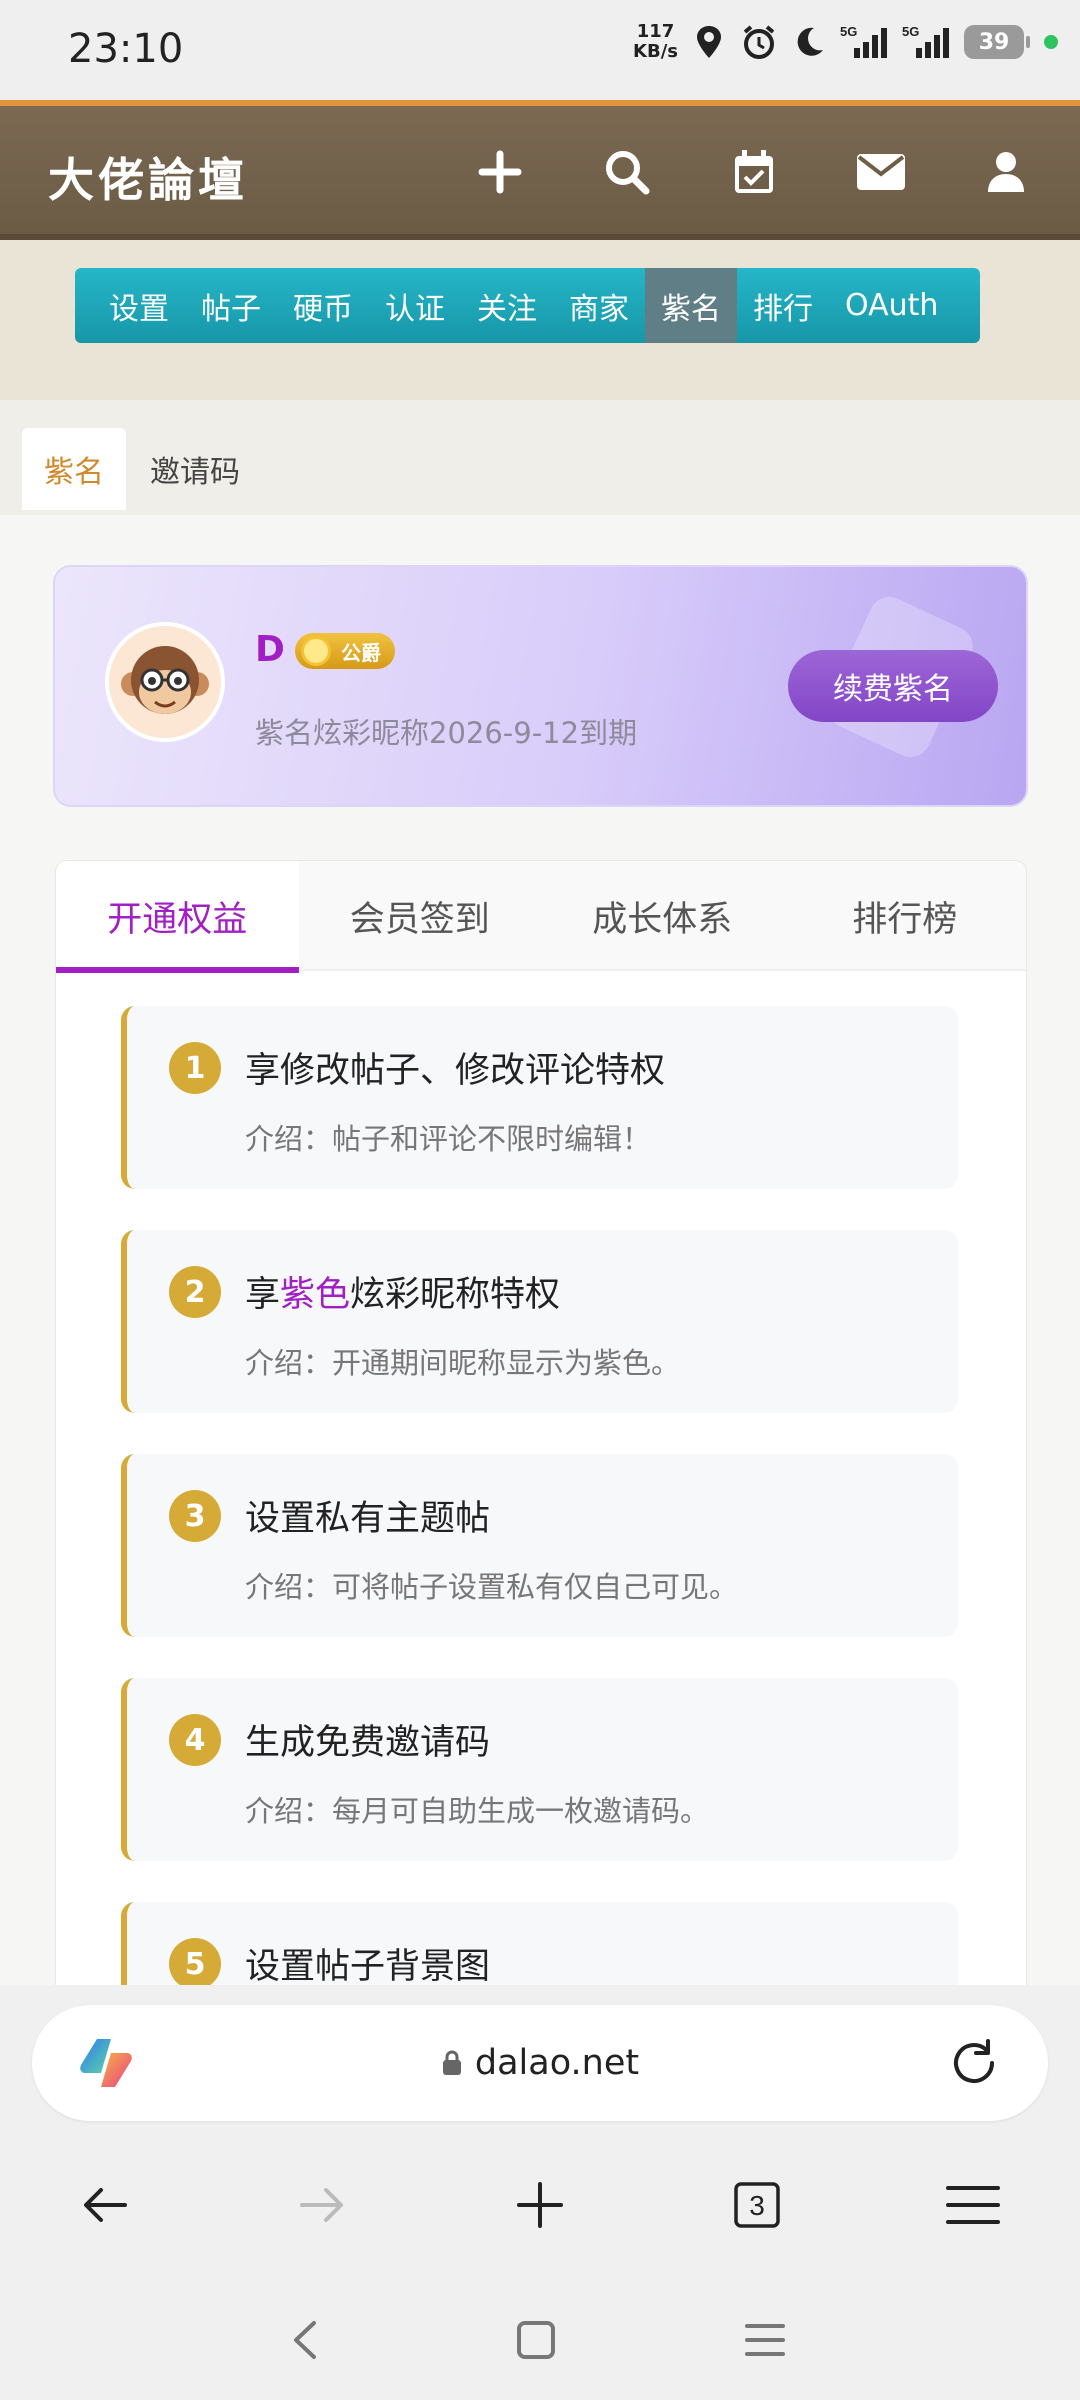 The height and width of the screenshot is (2400, 1080). I want to click on menu-item-oauth: OAuth, so click(891, 305).